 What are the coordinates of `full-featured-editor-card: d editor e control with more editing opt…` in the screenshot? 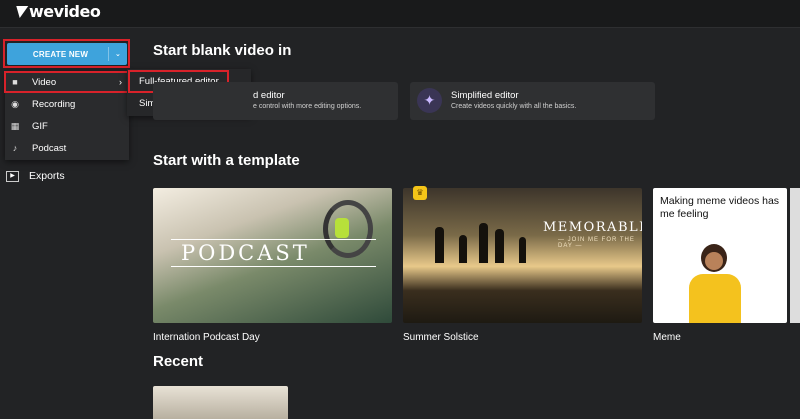 It's located at (275, 101).